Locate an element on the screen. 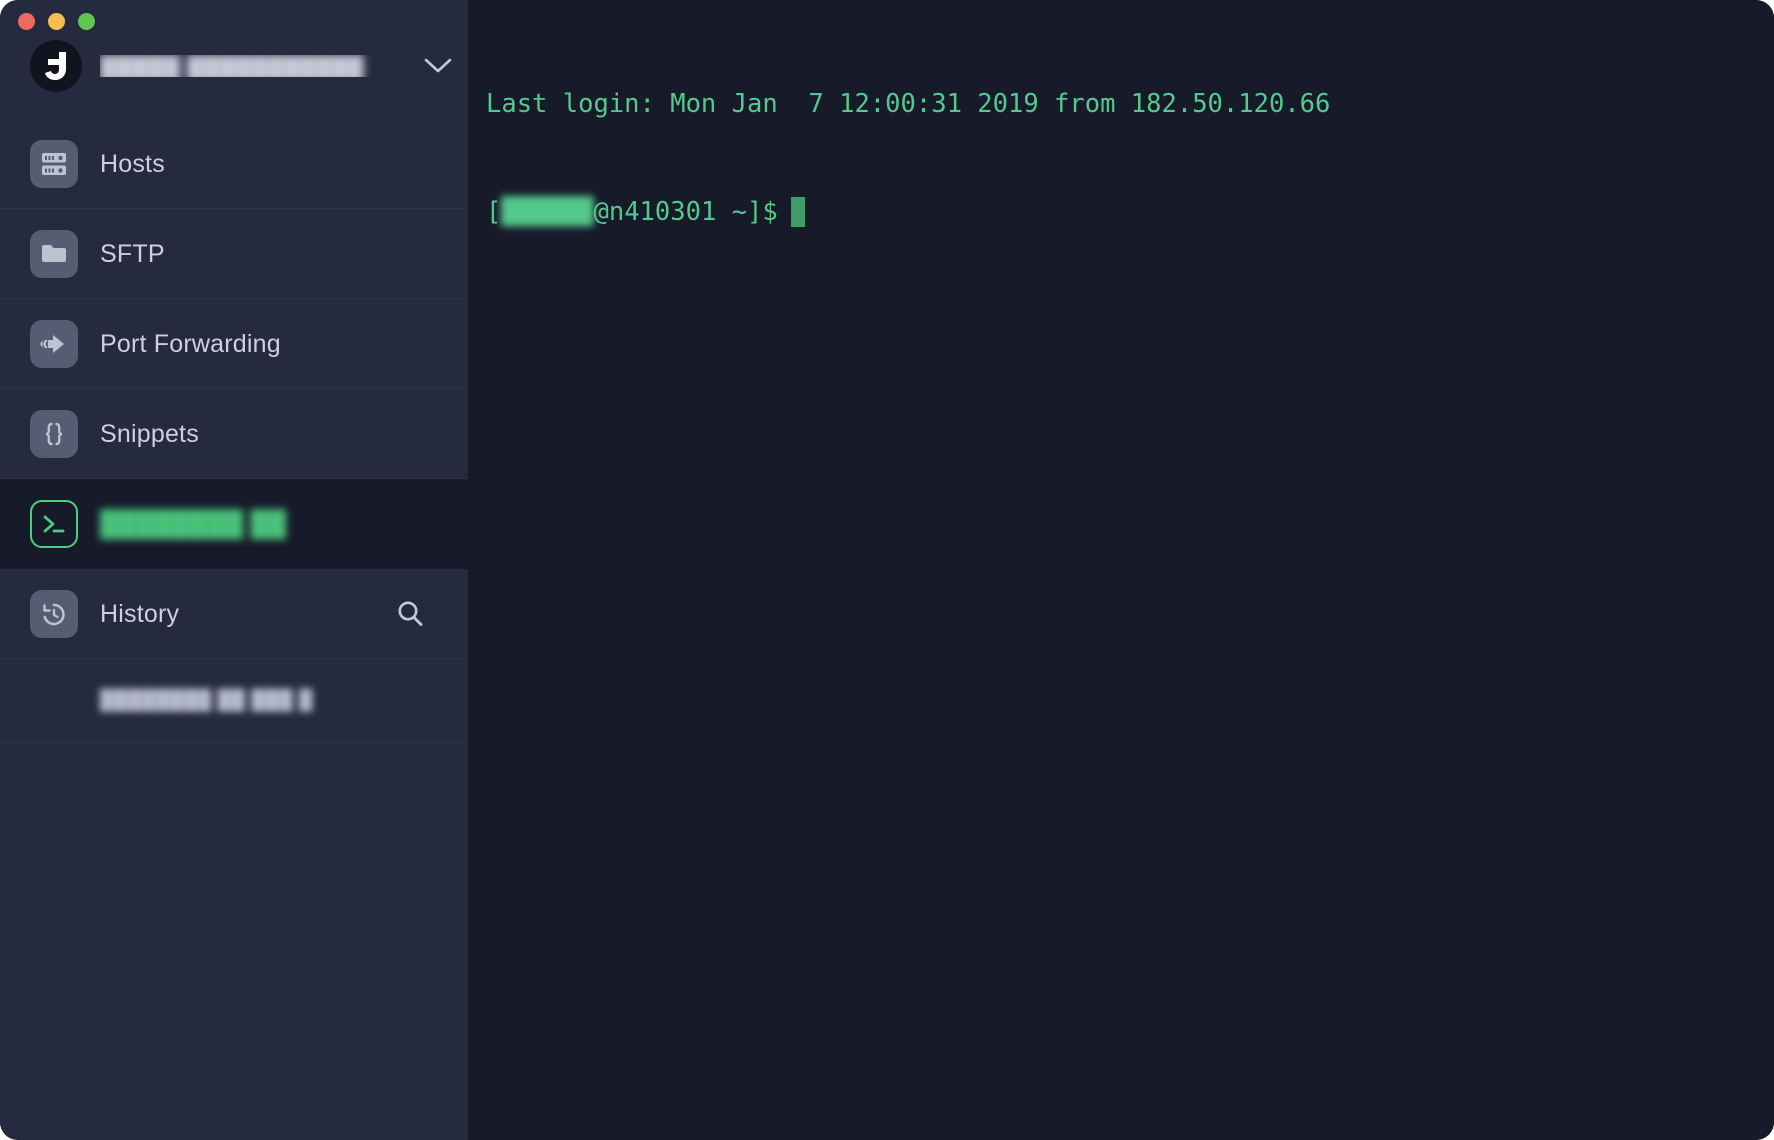 This screenshot has width=1774, height=1140. prompt-open-bracket: [ is located at coordinates (494, 212).